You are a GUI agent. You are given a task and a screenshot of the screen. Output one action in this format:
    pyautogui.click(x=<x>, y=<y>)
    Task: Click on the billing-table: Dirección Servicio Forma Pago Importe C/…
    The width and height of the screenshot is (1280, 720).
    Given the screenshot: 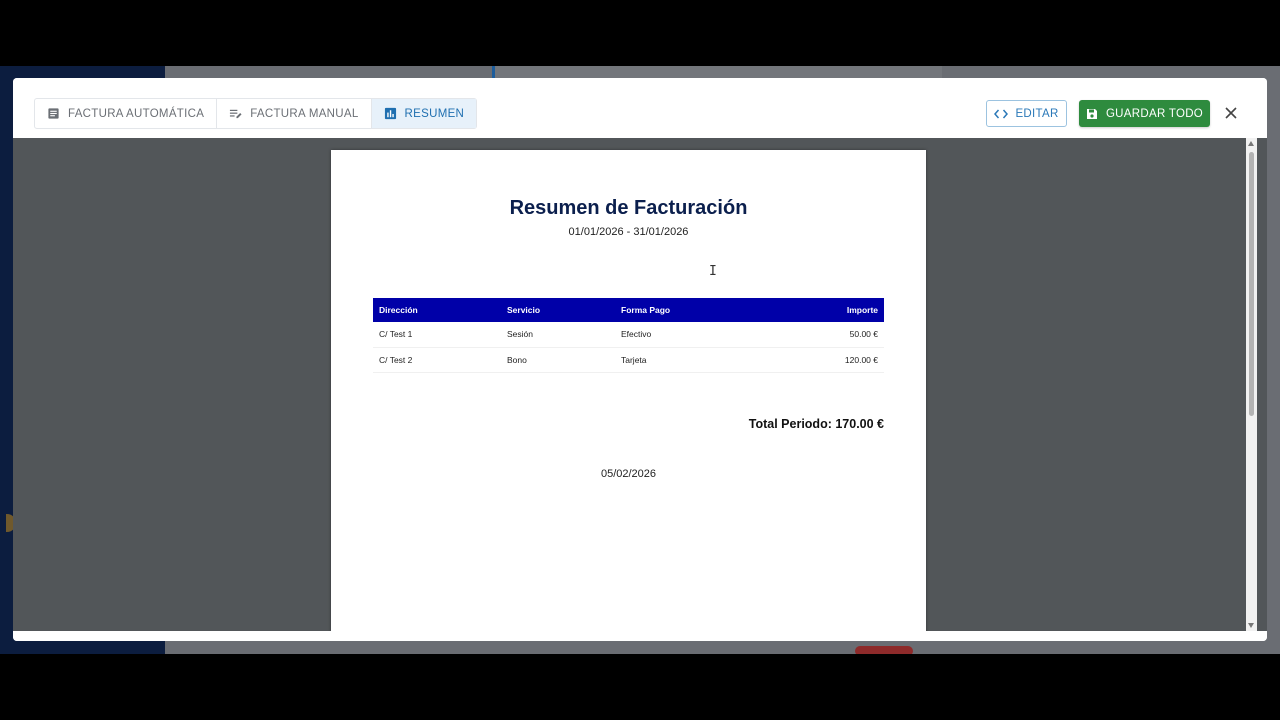 What is the action you would take?
    pyautogui.click(x=628, y=335)
    